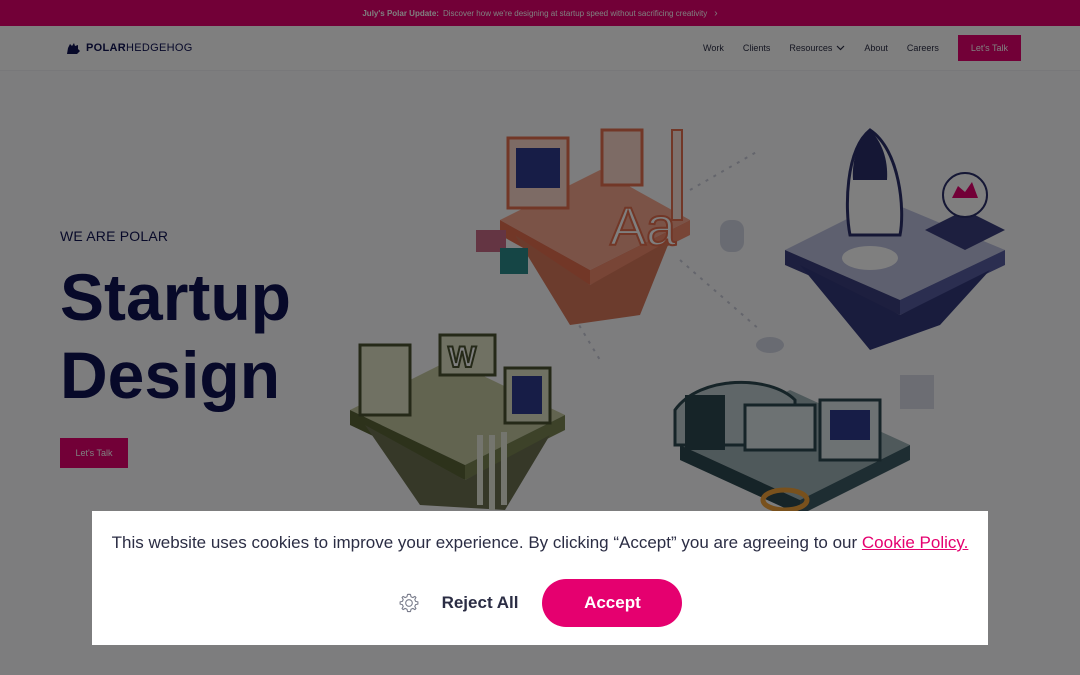 This screenshot has height=675, width=1080. What do you see at coordinates (409, 603) in the screenshot?
I see `gear-icon` at bounding box center [409, 603].